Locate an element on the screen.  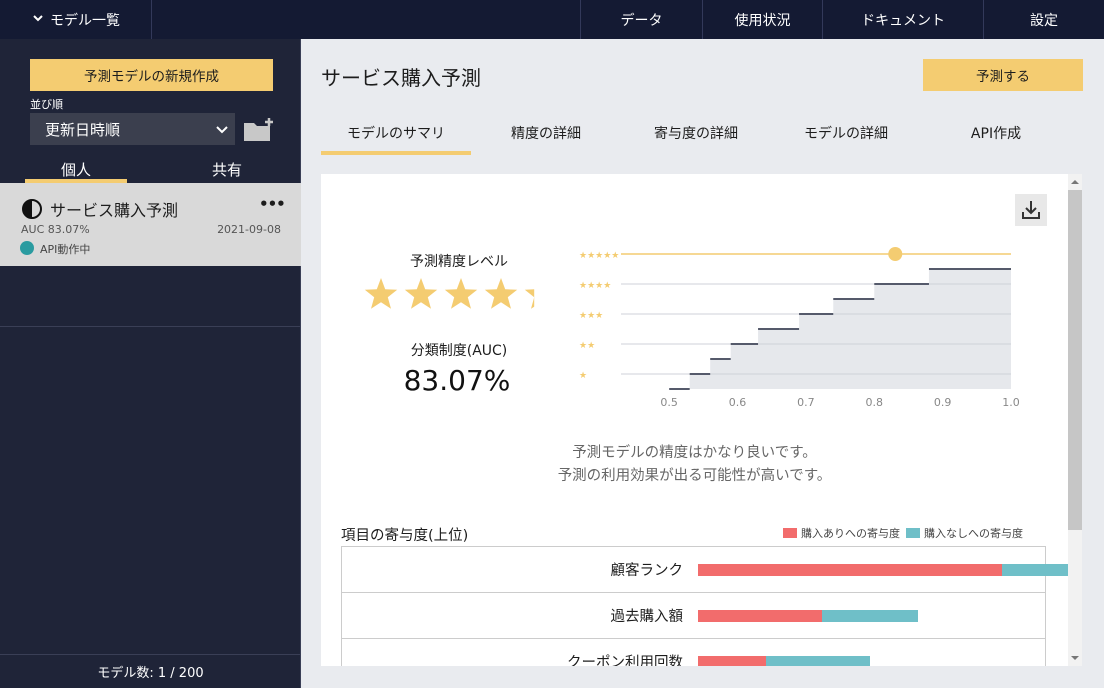
contribution-row: 顧客ランク is located at coordinates (705, 570).